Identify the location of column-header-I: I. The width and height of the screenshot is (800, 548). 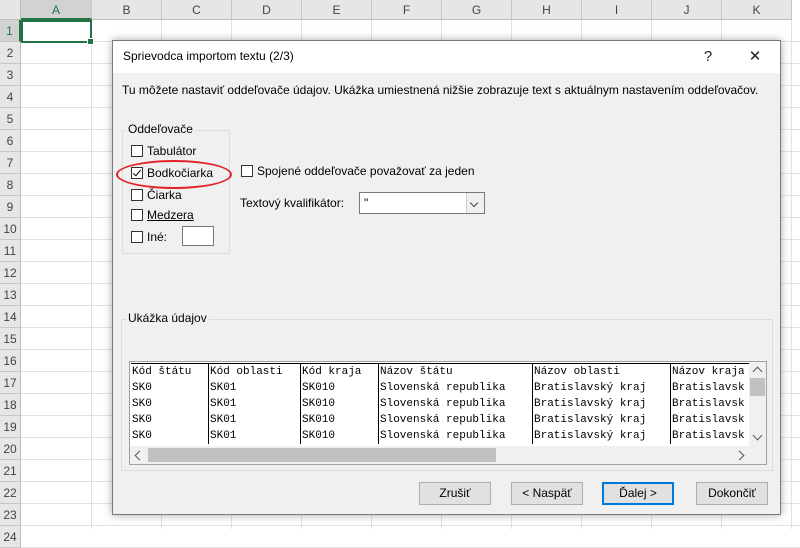
(617, 10).